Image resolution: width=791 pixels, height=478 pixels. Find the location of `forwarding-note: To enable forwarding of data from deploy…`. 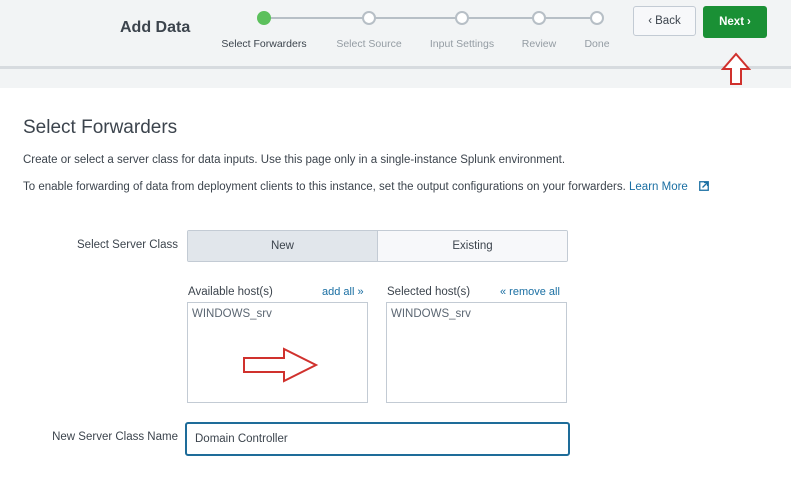

forwarding-note: To enable forwarding of data from deploy… is located at coordinates (366, 187).